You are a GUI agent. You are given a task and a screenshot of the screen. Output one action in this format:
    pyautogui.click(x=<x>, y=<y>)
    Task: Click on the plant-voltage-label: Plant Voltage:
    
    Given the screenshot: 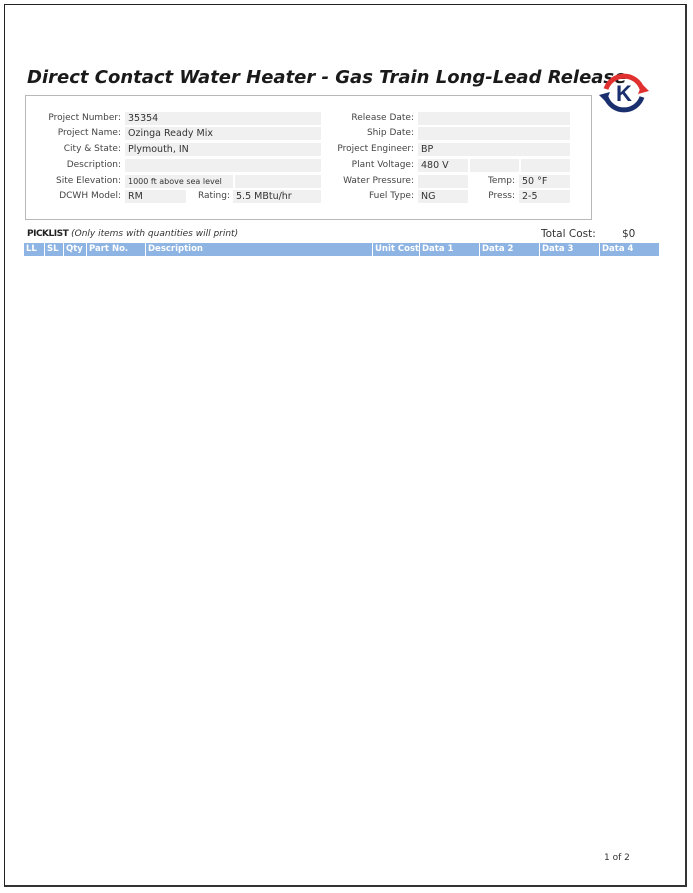 What is the action you would take?
    pyautogui.click(x=382, y=165)
    